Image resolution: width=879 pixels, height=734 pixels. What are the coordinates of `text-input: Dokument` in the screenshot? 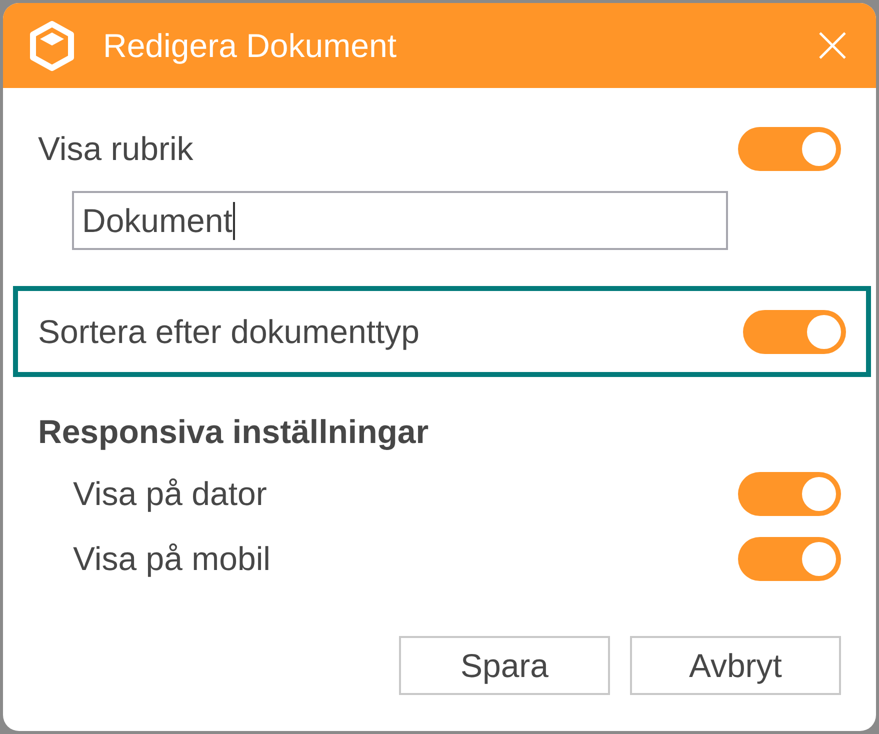 It's located at (400, 220).